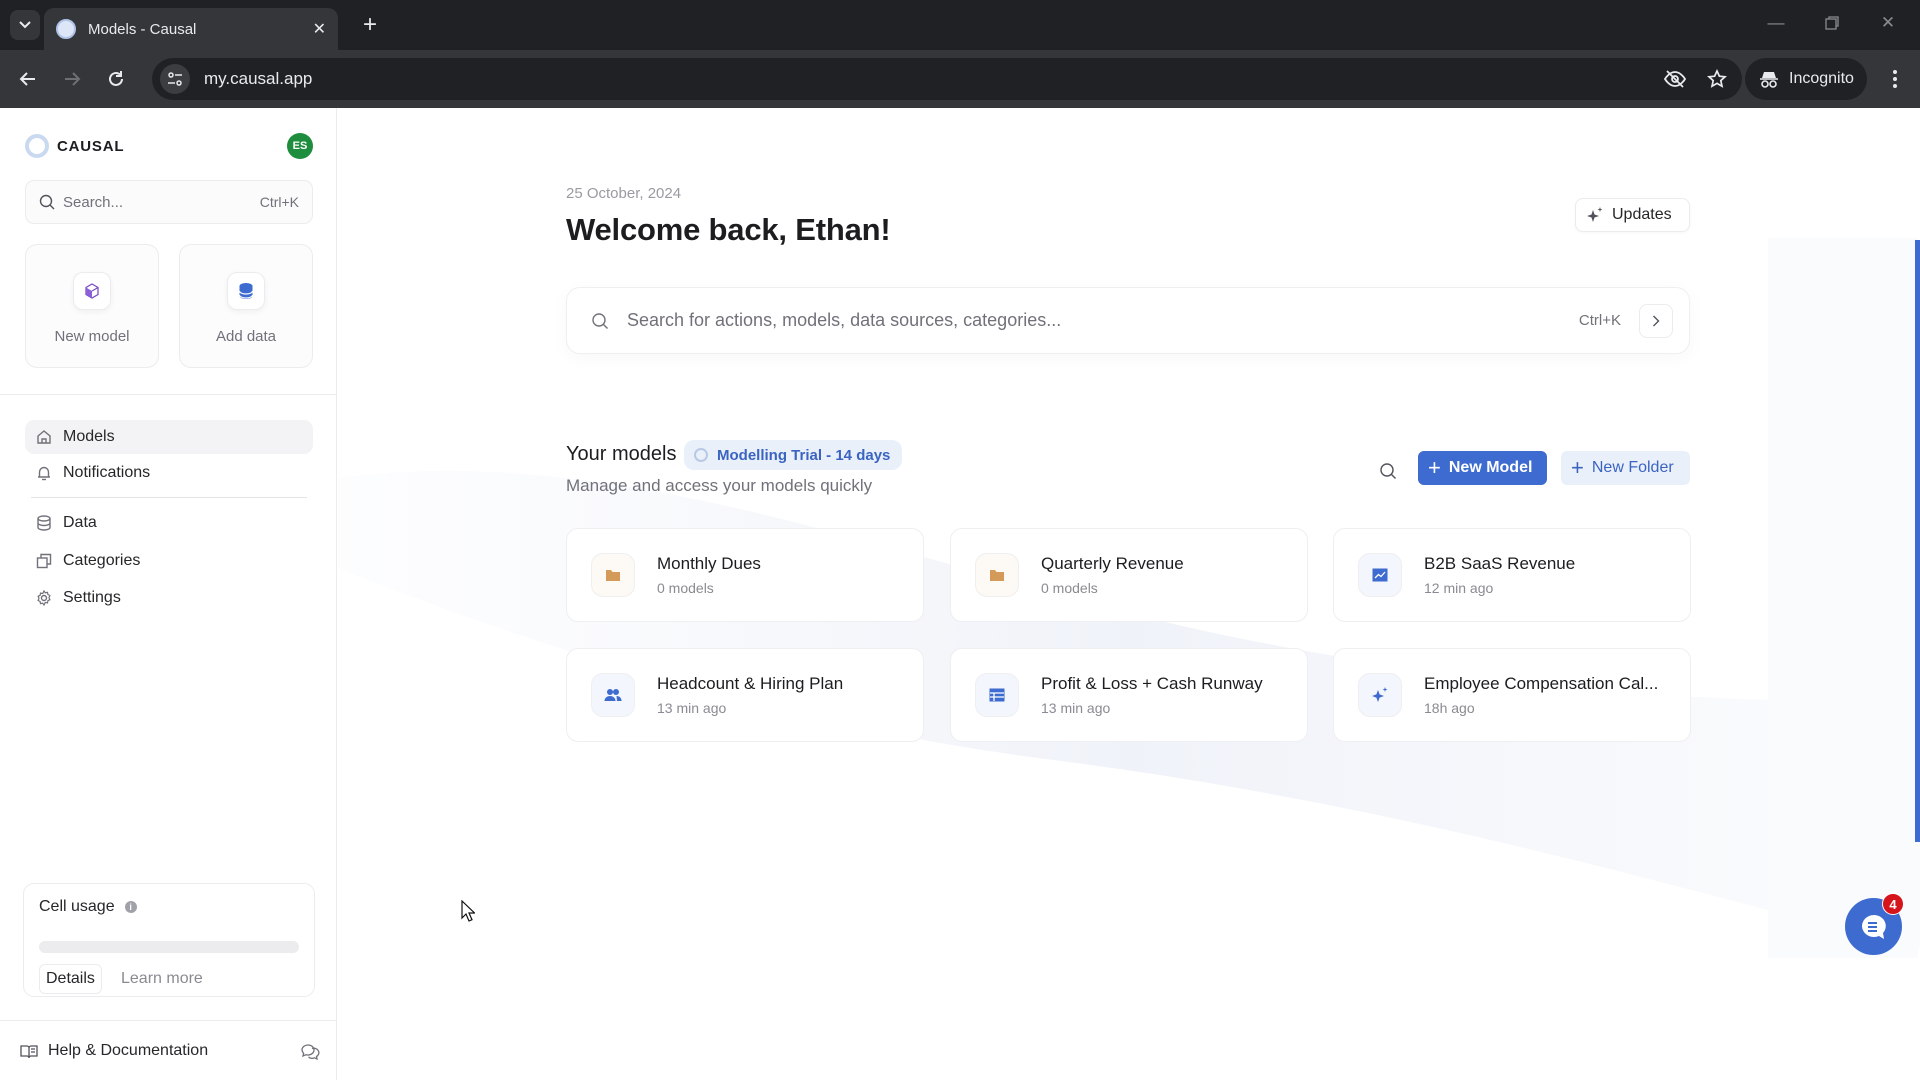 The width and height of the screenshot is (1920, 1080). I want to click on sidebar-divider, so click(168, 394).